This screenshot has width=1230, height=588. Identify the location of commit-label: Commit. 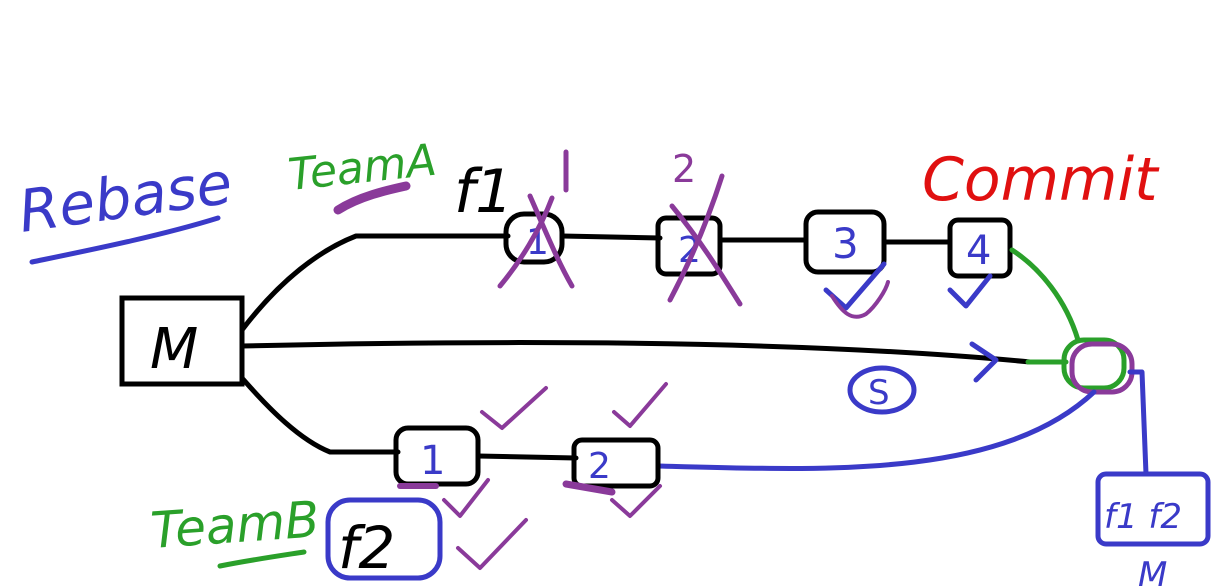
(1041, 180).